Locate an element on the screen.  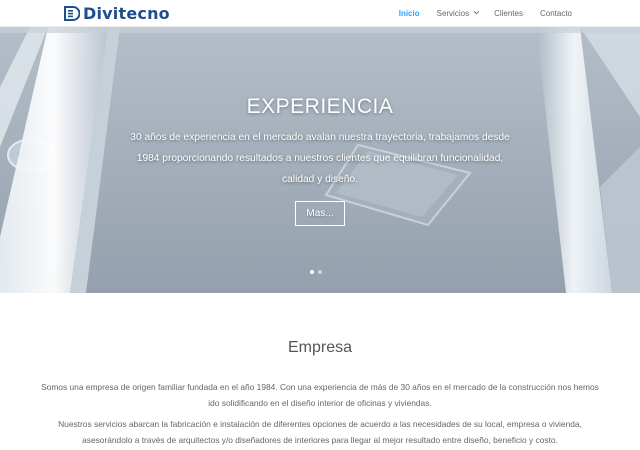
hero-title: EXPERIENCIA is located at coordinates (320, 106).